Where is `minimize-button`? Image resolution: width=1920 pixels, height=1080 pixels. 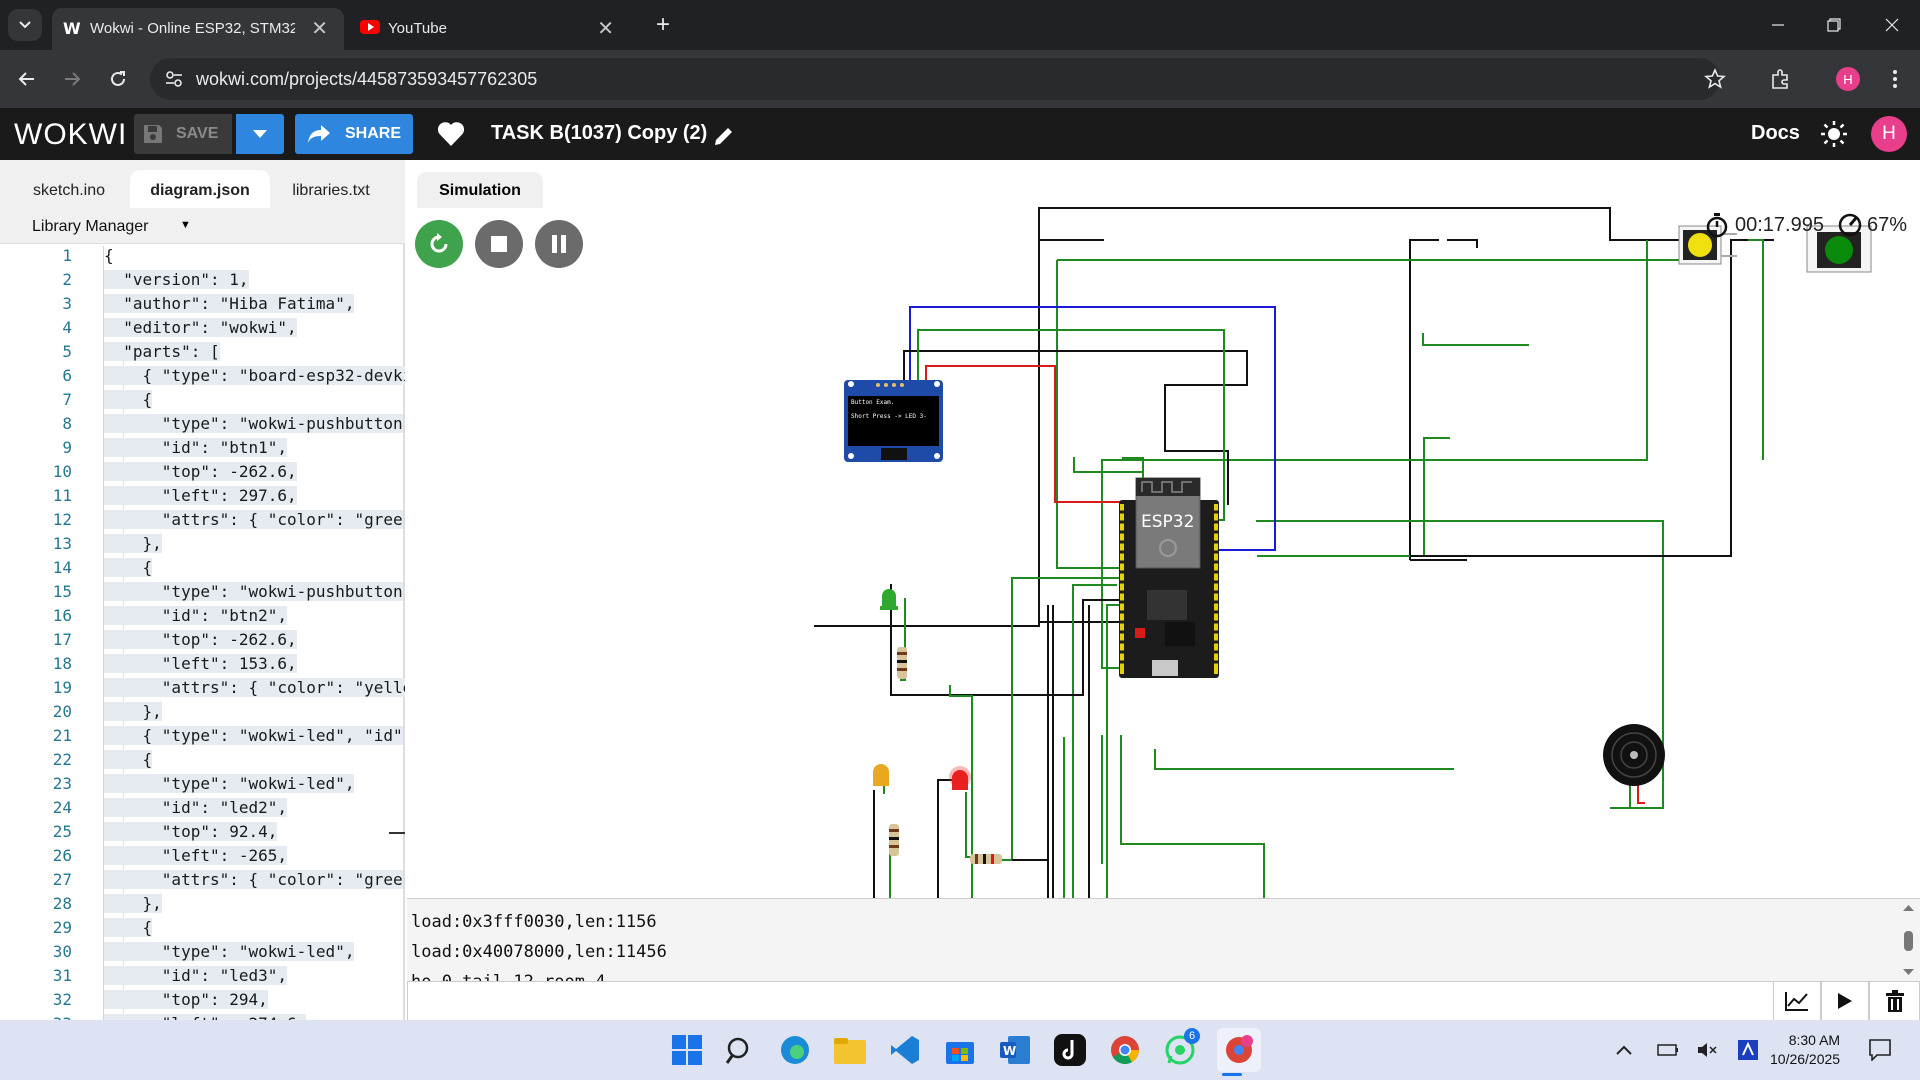
minimize-button is located at coordinates (1778, 25).